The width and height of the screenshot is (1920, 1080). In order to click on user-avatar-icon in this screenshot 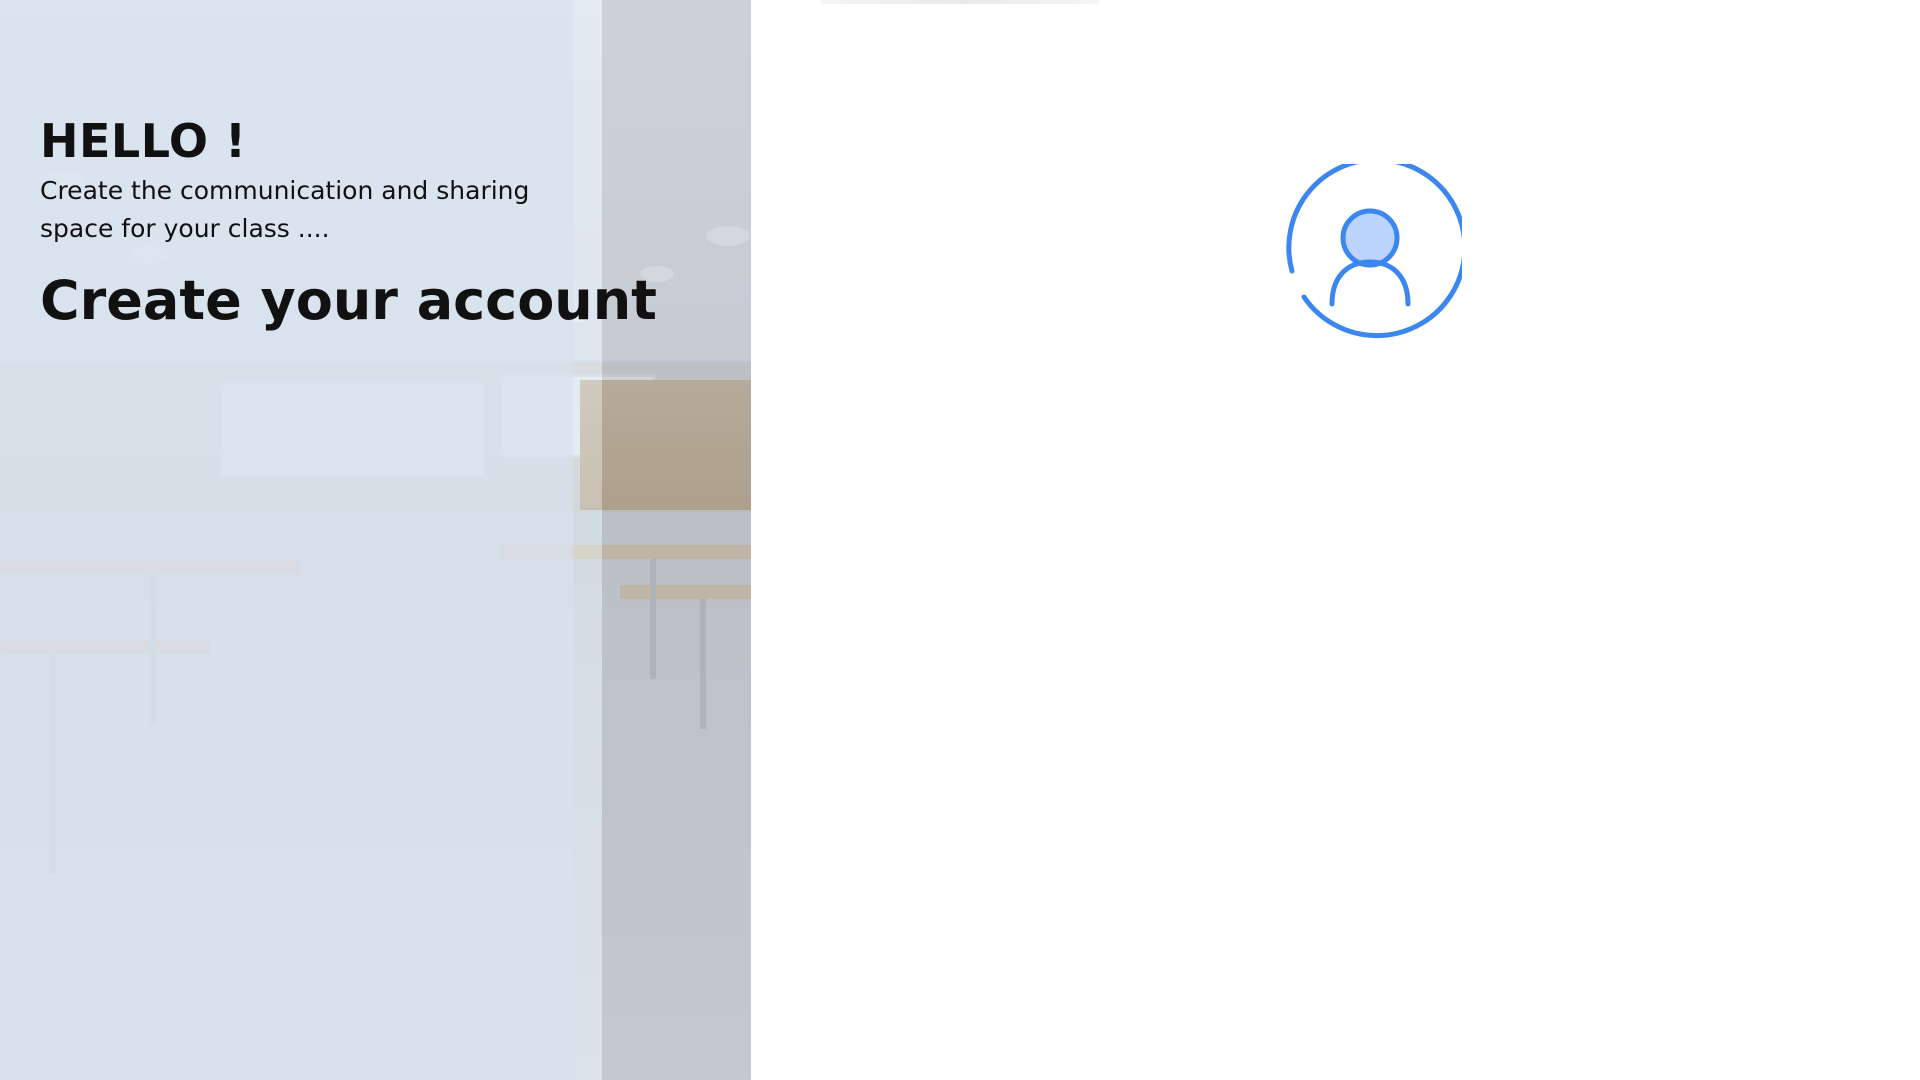, I will do `click(1377, 248)`.